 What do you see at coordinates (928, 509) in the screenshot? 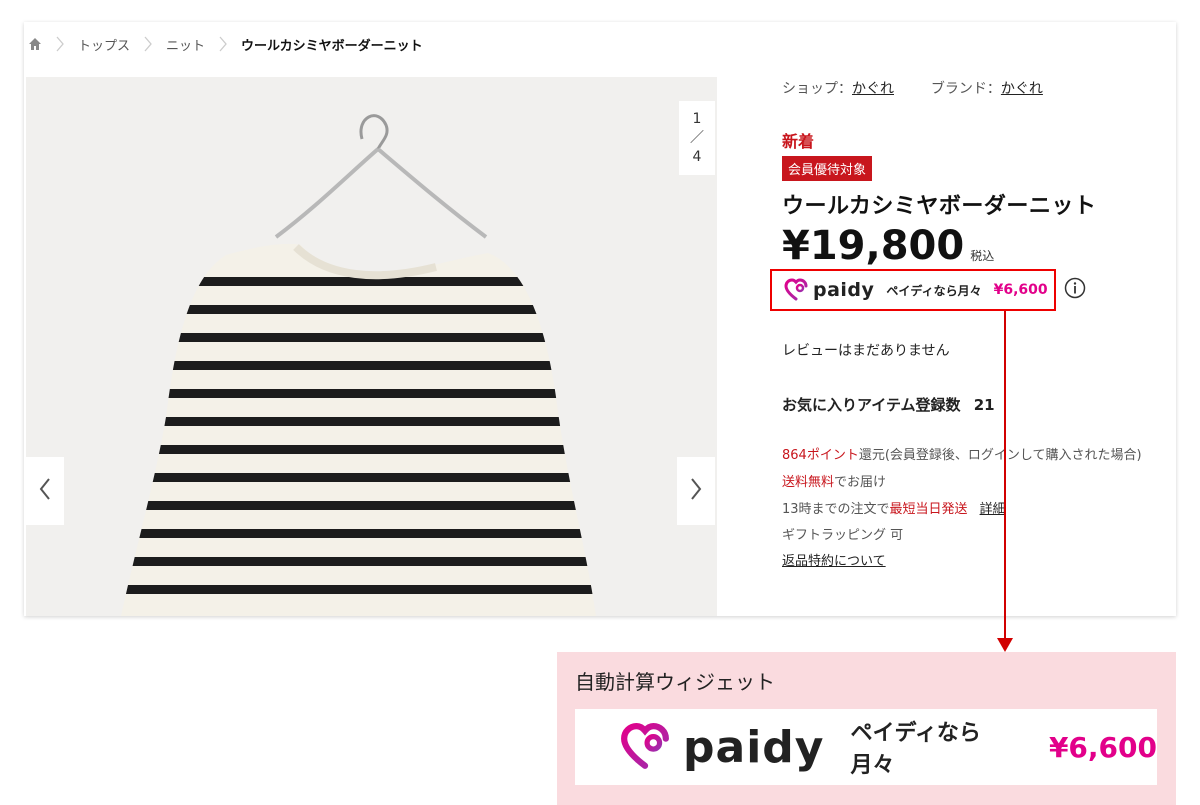
I see `sameday-shipping: 最短当日発送` at bounding box center [928, 509].